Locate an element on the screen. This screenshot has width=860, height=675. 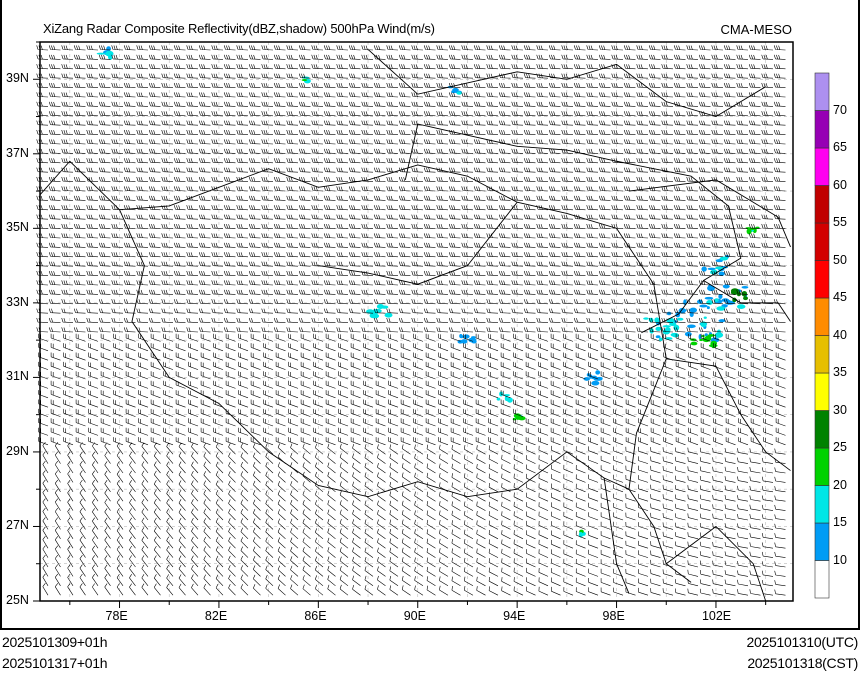
colorbar-label: 40 is located at coordinates (840, 334).